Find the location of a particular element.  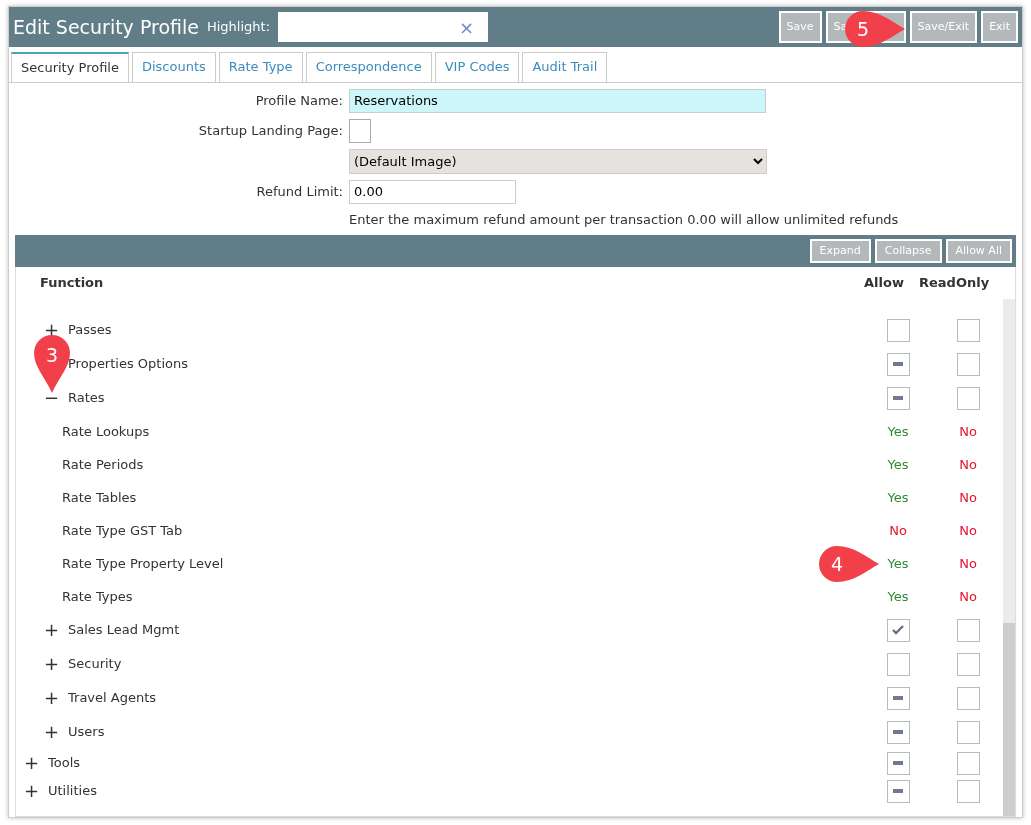

profile-name-field: Reservations is located at coordinates (557, 100).